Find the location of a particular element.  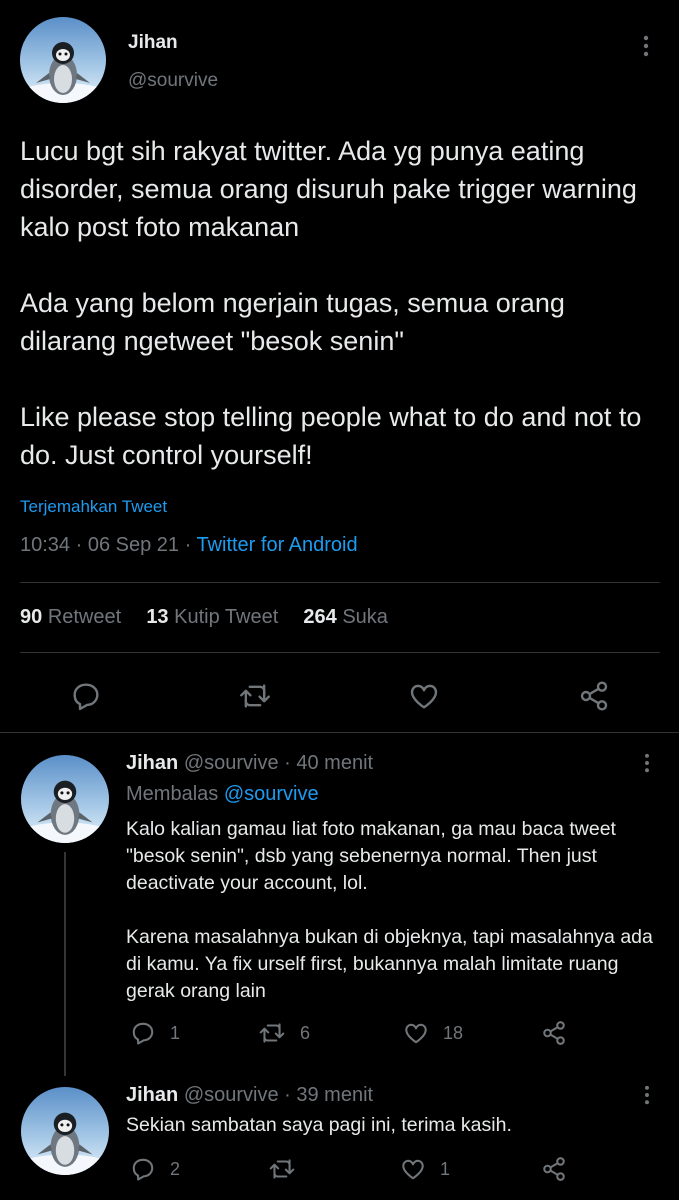

author-handle: @sourvive is located at coordinates (173, 81).